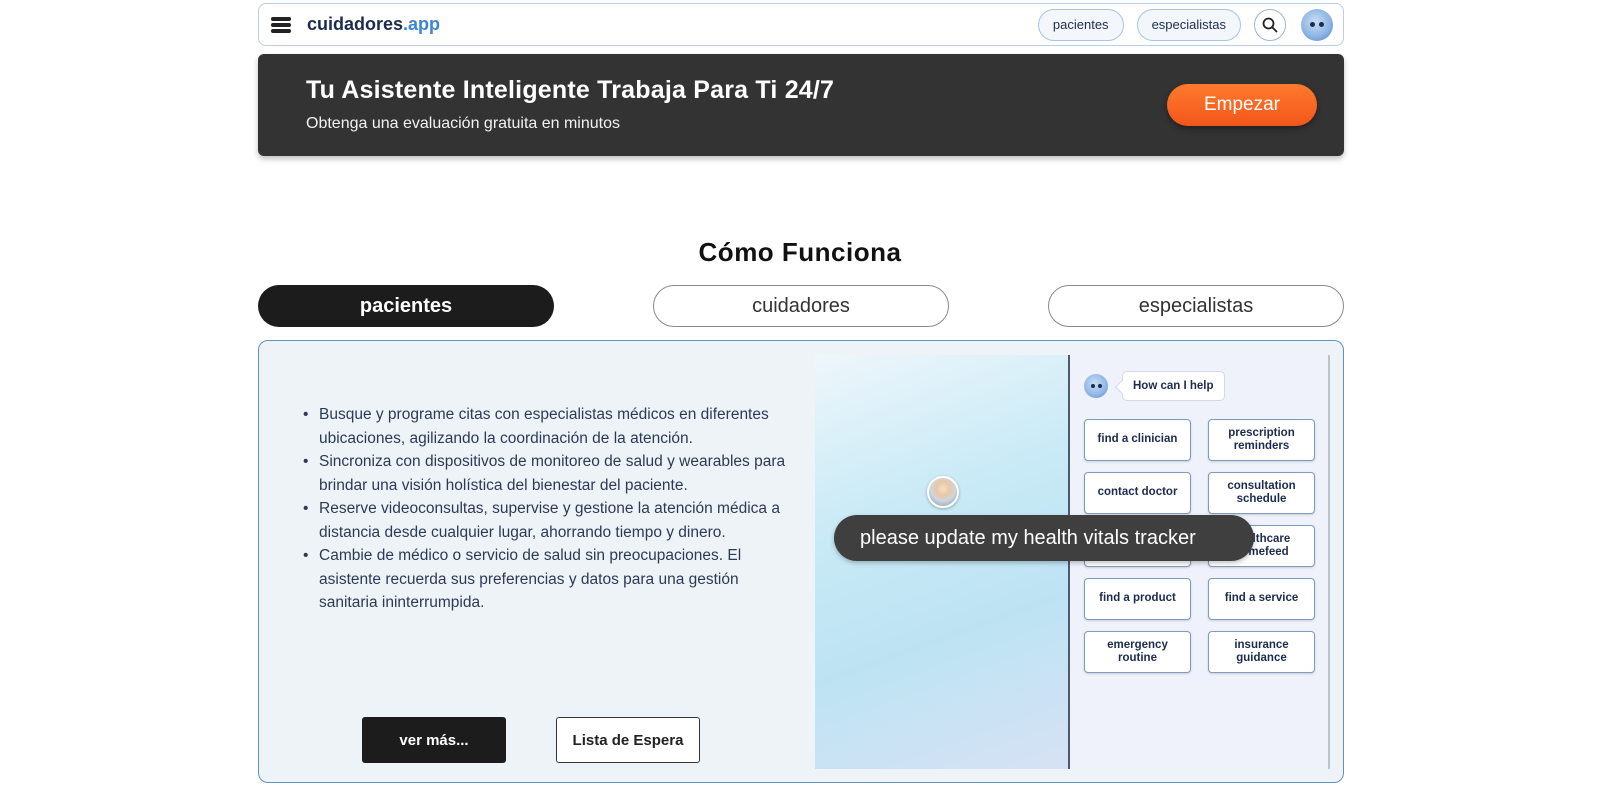 The height and width of the screenshot is (798, 1600). Describe the element at coordinates (801, 306) in the screenshot. I see `tab-cuidadores: cuidadores` at that location.